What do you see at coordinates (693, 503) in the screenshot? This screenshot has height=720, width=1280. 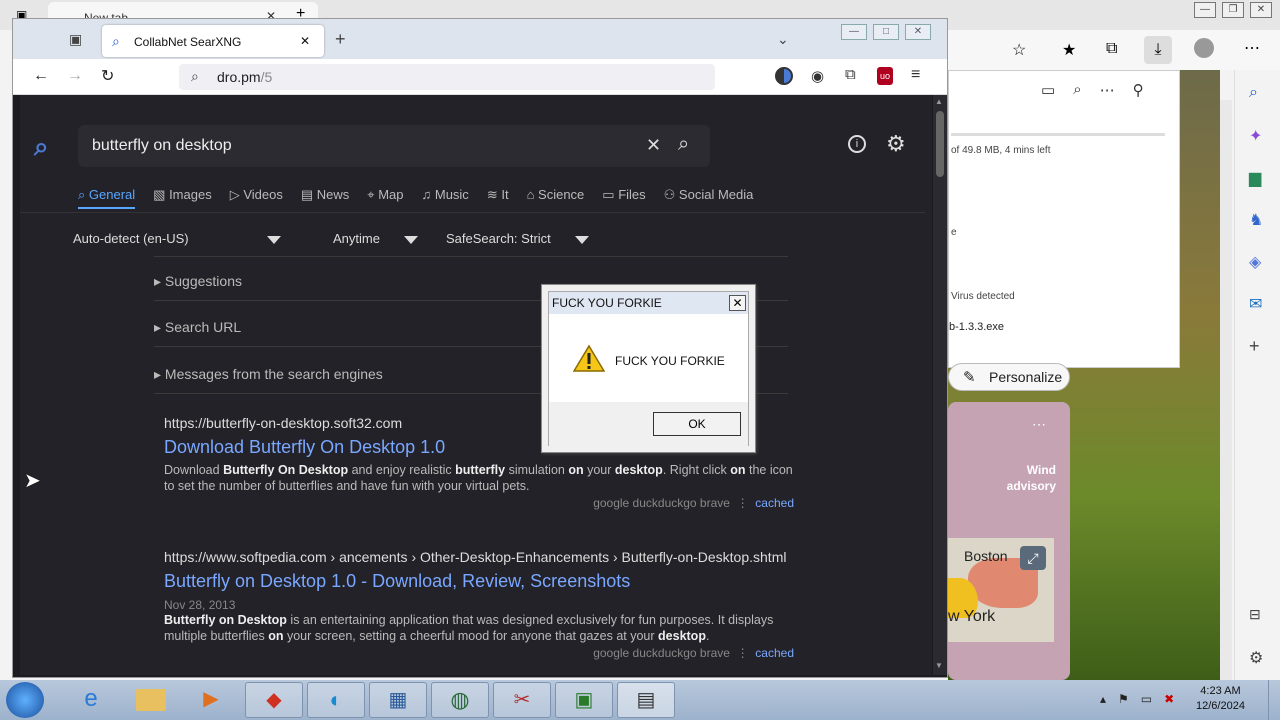 I see `result-engines: google duckduckgo brave ⋮ cached` at bounding box center [693, 503].